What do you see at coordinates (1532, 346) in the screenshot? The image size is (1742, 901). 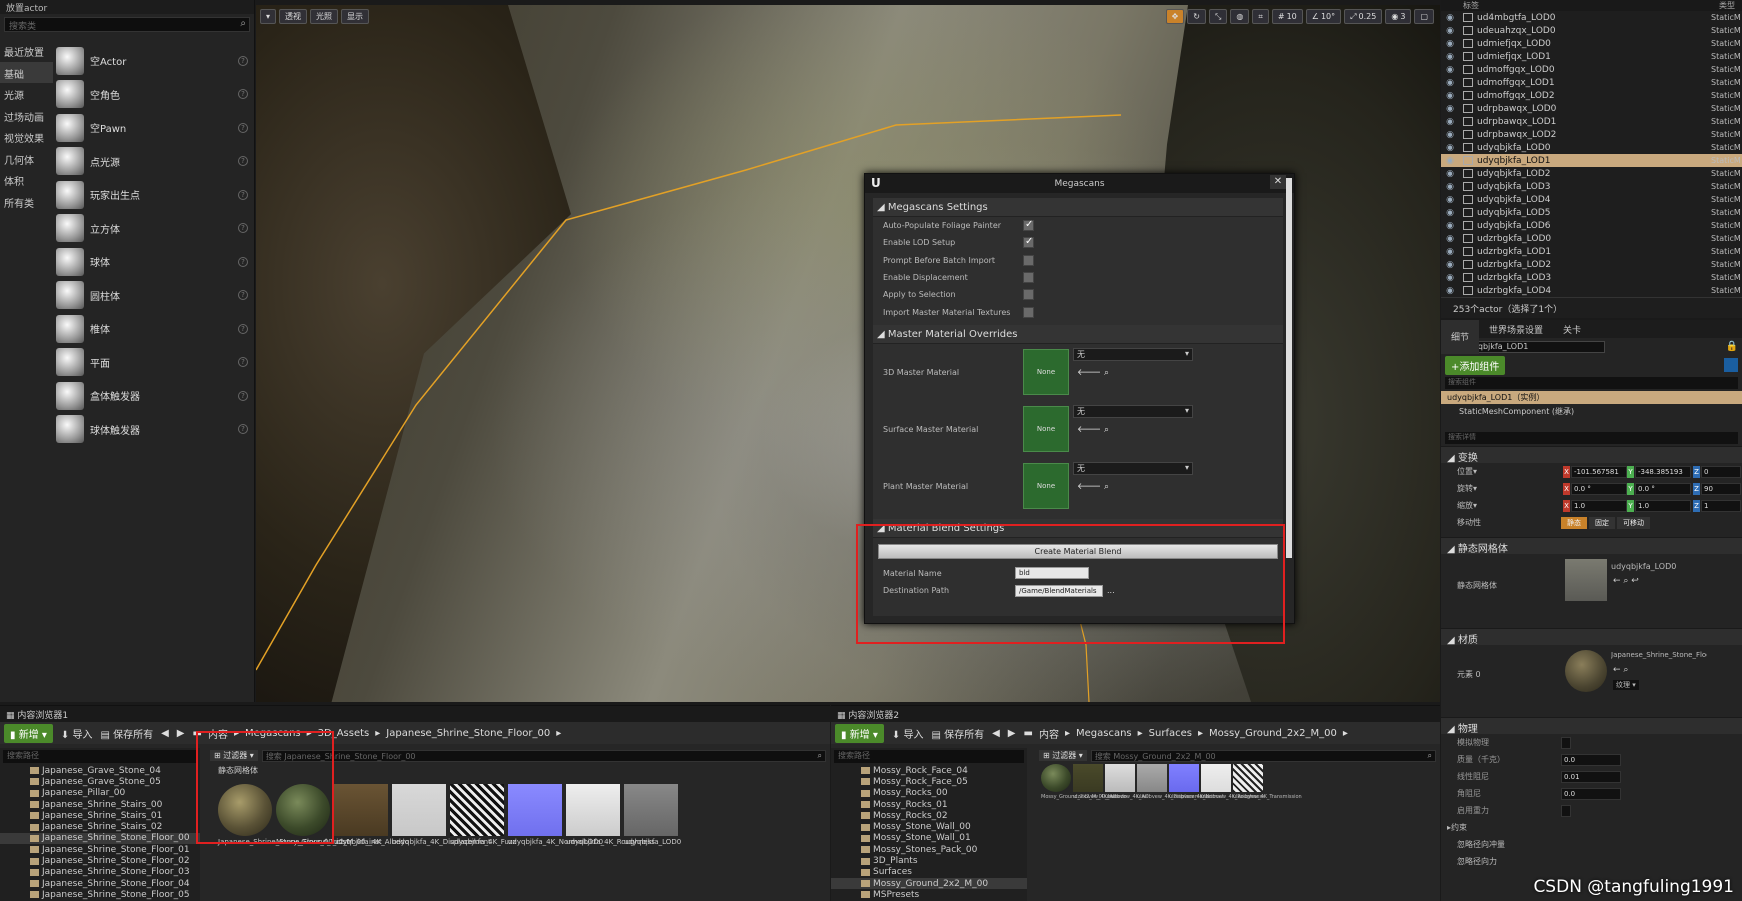 I see `actor-name-input: udyqbjkfa_LOD1` at bounding box center [1532, 346].